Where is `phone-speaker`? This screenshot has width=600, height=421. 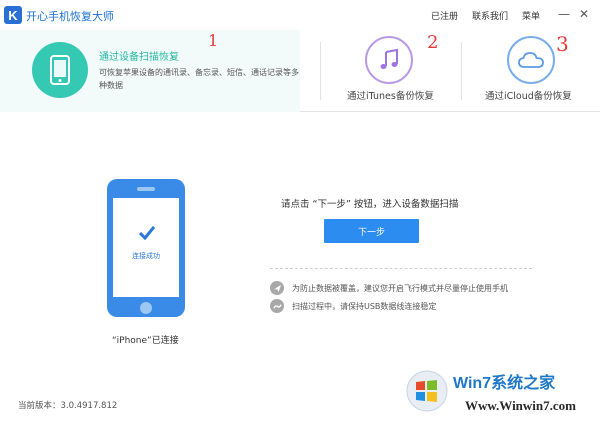 phone-speaker is located at coordinates (146, 189).